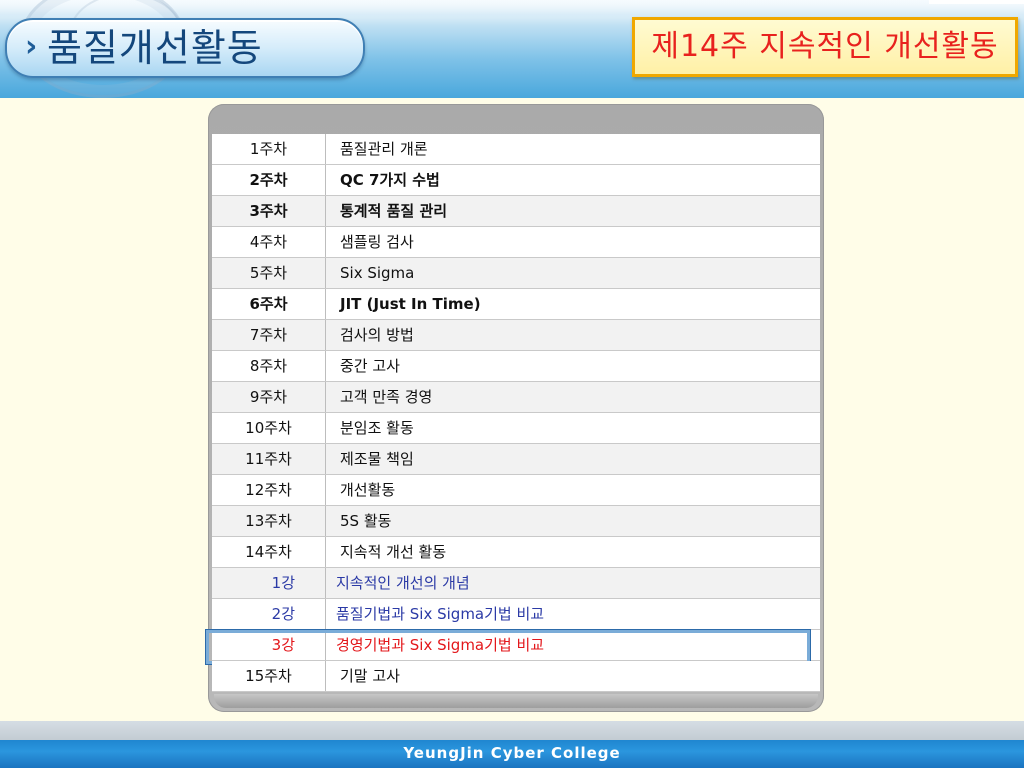 This screenshot has height=768, width=1024. Describe the element at coordinates (377, 242) in the screenshot. I see `week-title: 샘플링 검사` at that location.